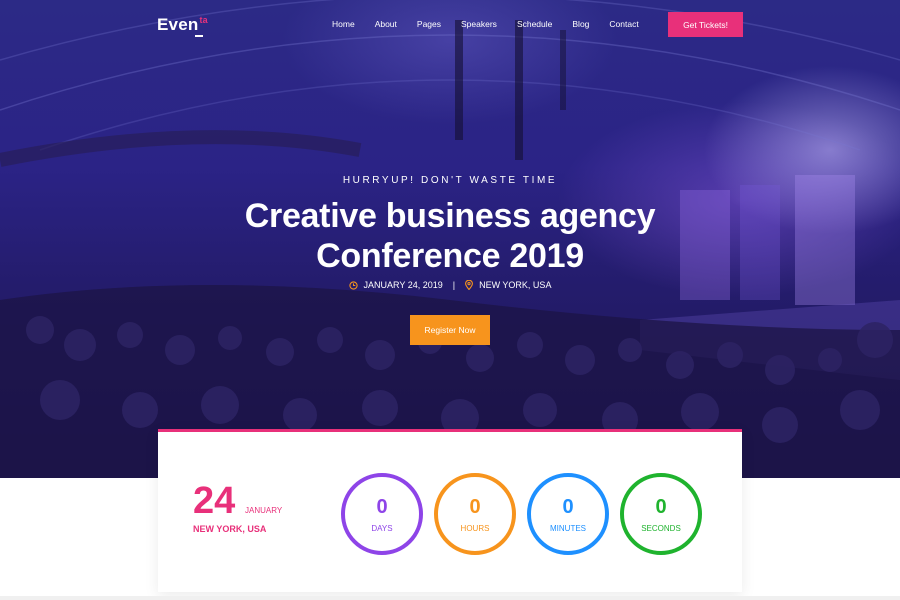 The width and height of the screenshot is (900, 600). I want to click on countdown-days-value: 0, so click(382, 506).